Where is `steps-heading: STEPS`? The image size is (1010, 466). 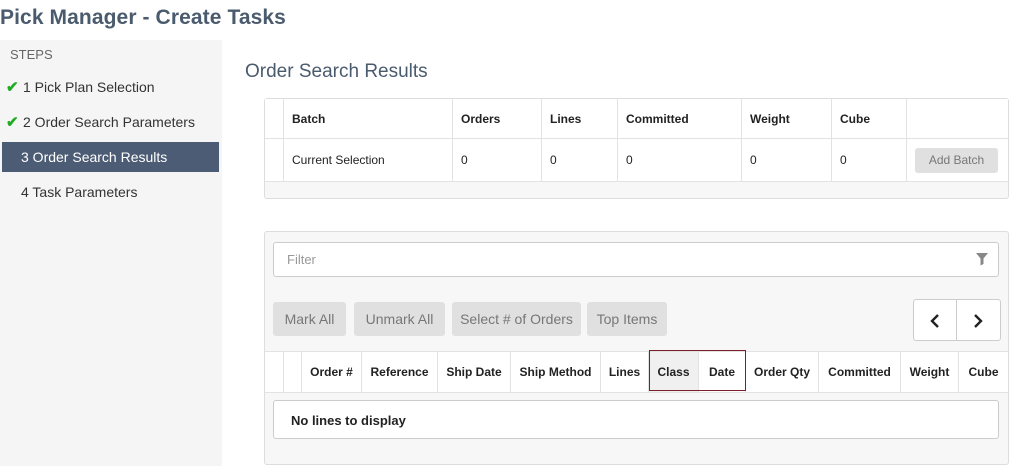
steps-heading: STEPS is located at coordinates (31, 54).